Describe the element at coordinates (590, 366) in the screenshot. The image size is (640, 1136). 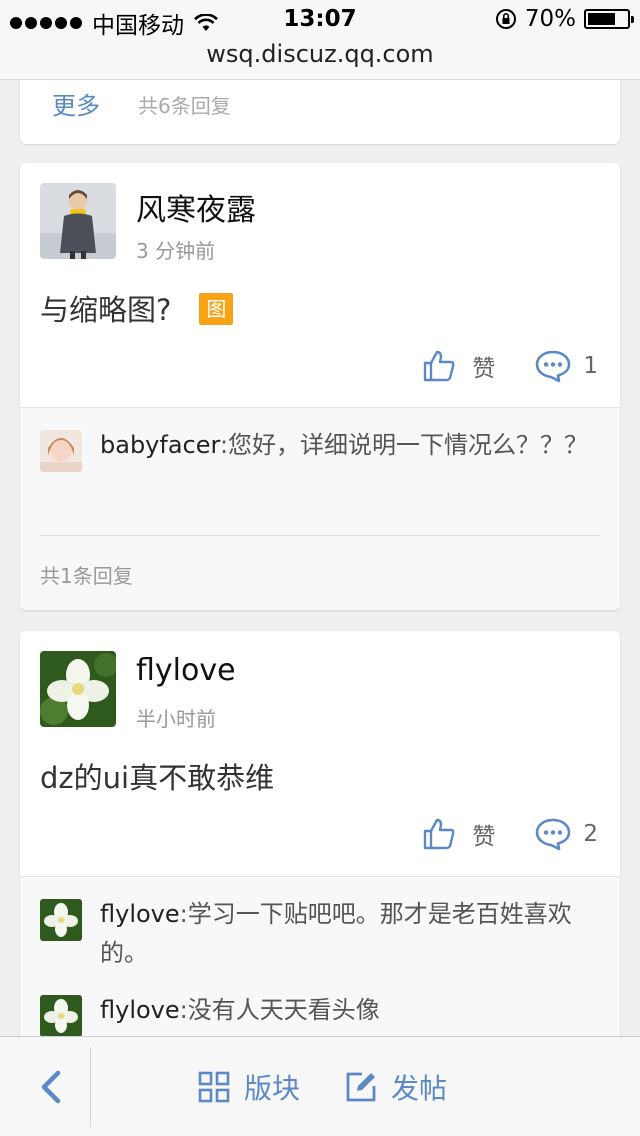
I see `comment-count: 1` at that location.